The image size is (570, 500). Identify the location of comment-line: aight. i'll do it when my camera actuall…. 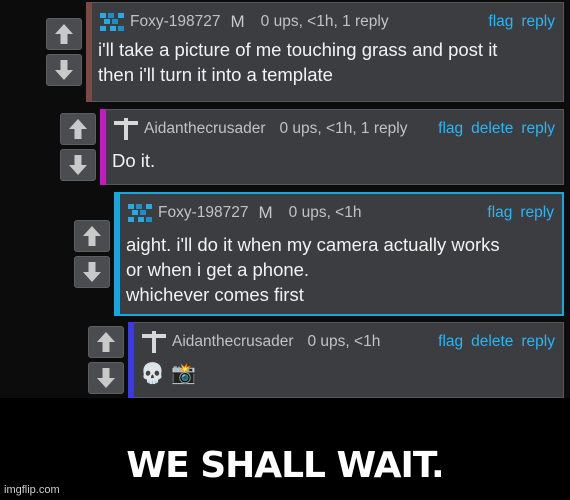
(313, 244).